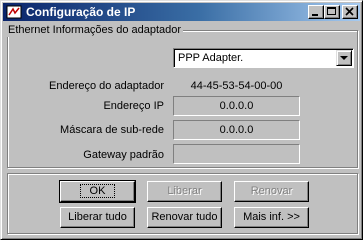  I want to click on chevron-down-icon, so click(344, 58).